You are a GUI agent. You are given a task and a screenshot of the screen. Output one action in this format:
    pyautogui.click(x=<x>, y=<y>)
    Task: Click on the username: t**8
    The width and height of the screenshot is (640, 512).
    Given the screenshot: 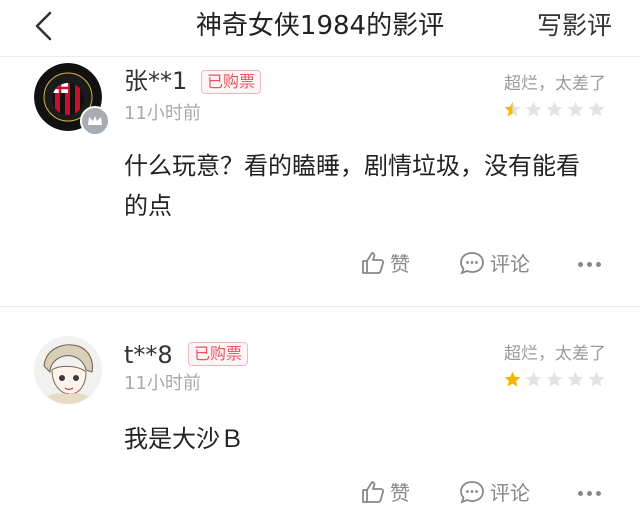 What is the action you would take?
    pyautogui.click(x=148, y=355)
    